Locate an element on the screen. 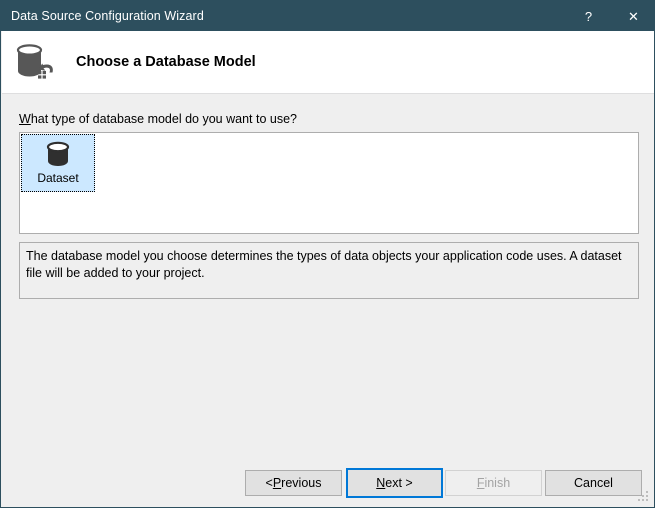  list-item-label: Dataset is located at coordinates (58, 178).